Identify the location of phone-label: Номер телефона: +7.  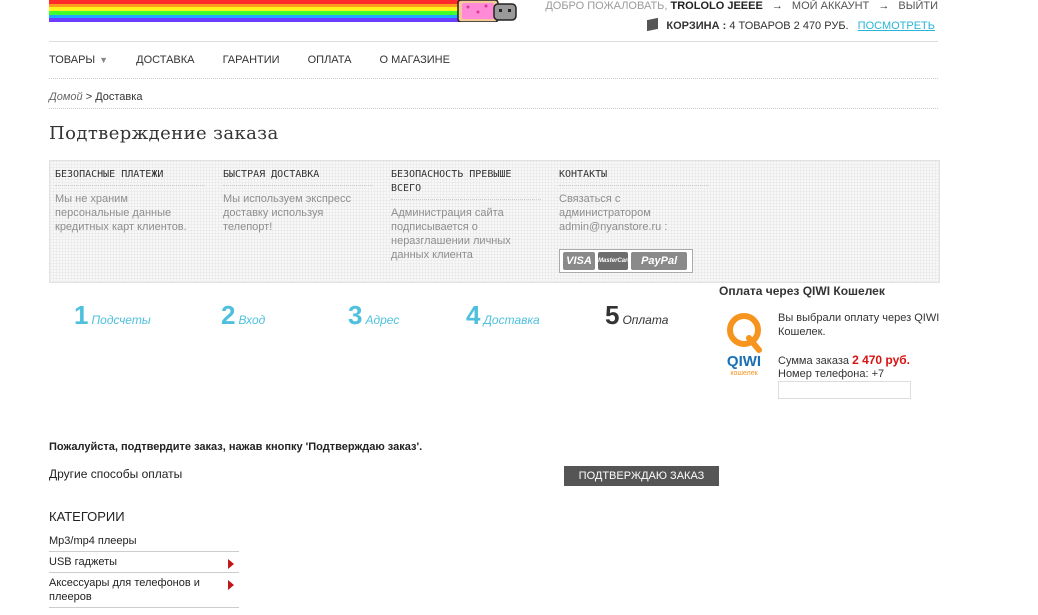
(831, 374).